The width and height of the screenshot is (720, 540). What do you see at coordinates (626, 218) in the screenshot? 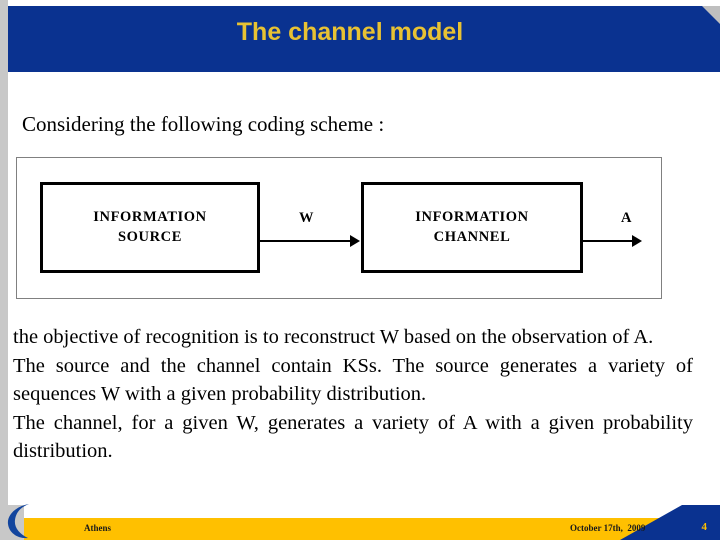
I see `arrow-a-label: A` at bounding box center [626, 218].